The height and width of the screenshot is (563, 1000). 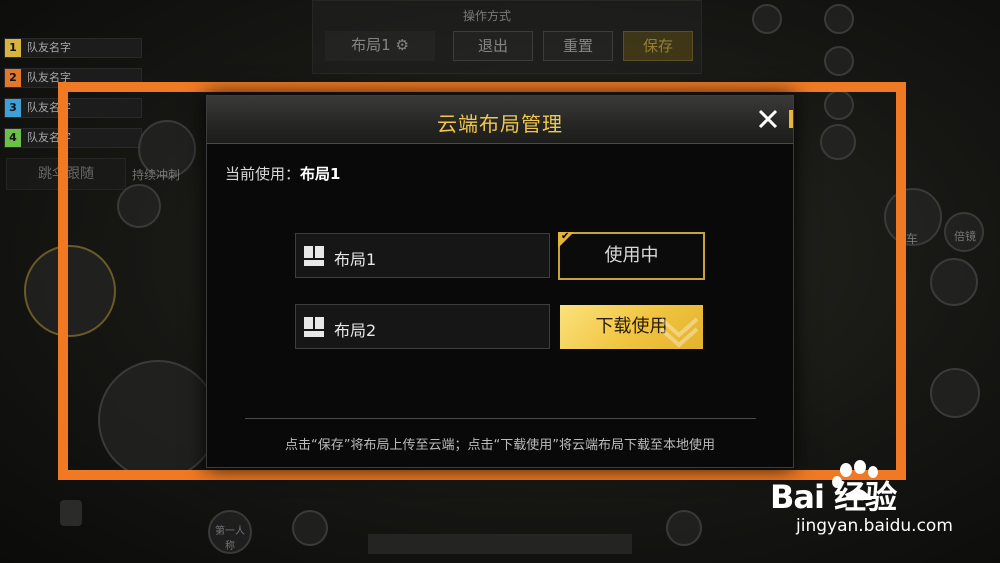 I want to click on save-button: 保存, so click(x=658, y=46).